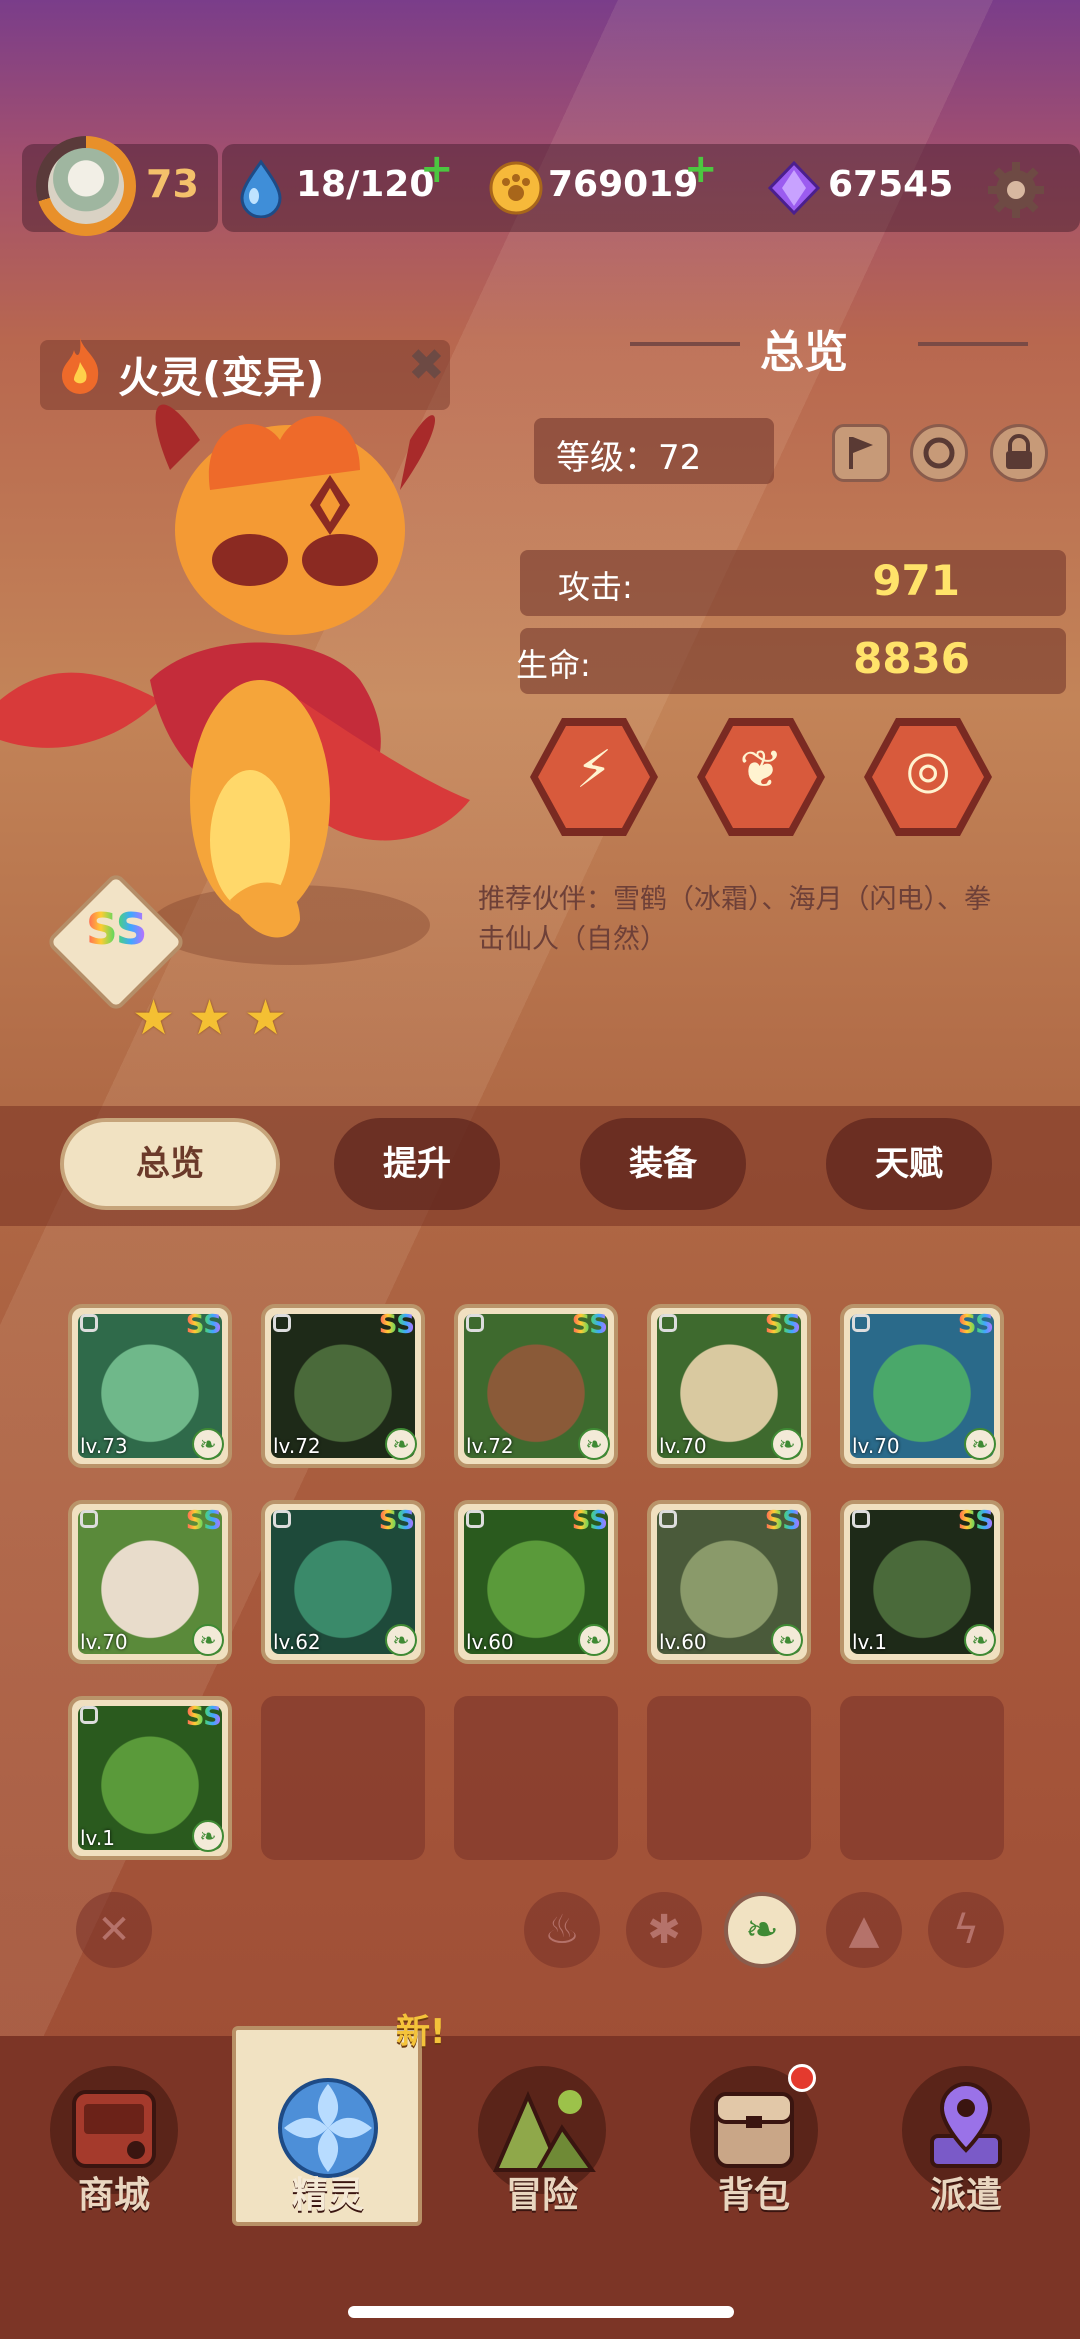  What do you see at coordinates (437, 169) in the screenshot?
I see `add-stamina-button: +` at bounding box center [437, 169].